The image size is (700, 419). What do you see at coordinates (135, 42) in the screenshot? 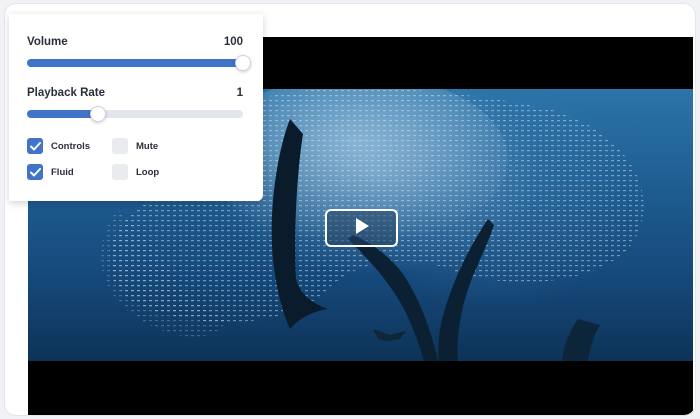
I see `volume-header: Volume 100` at bounding box center [135, 42].